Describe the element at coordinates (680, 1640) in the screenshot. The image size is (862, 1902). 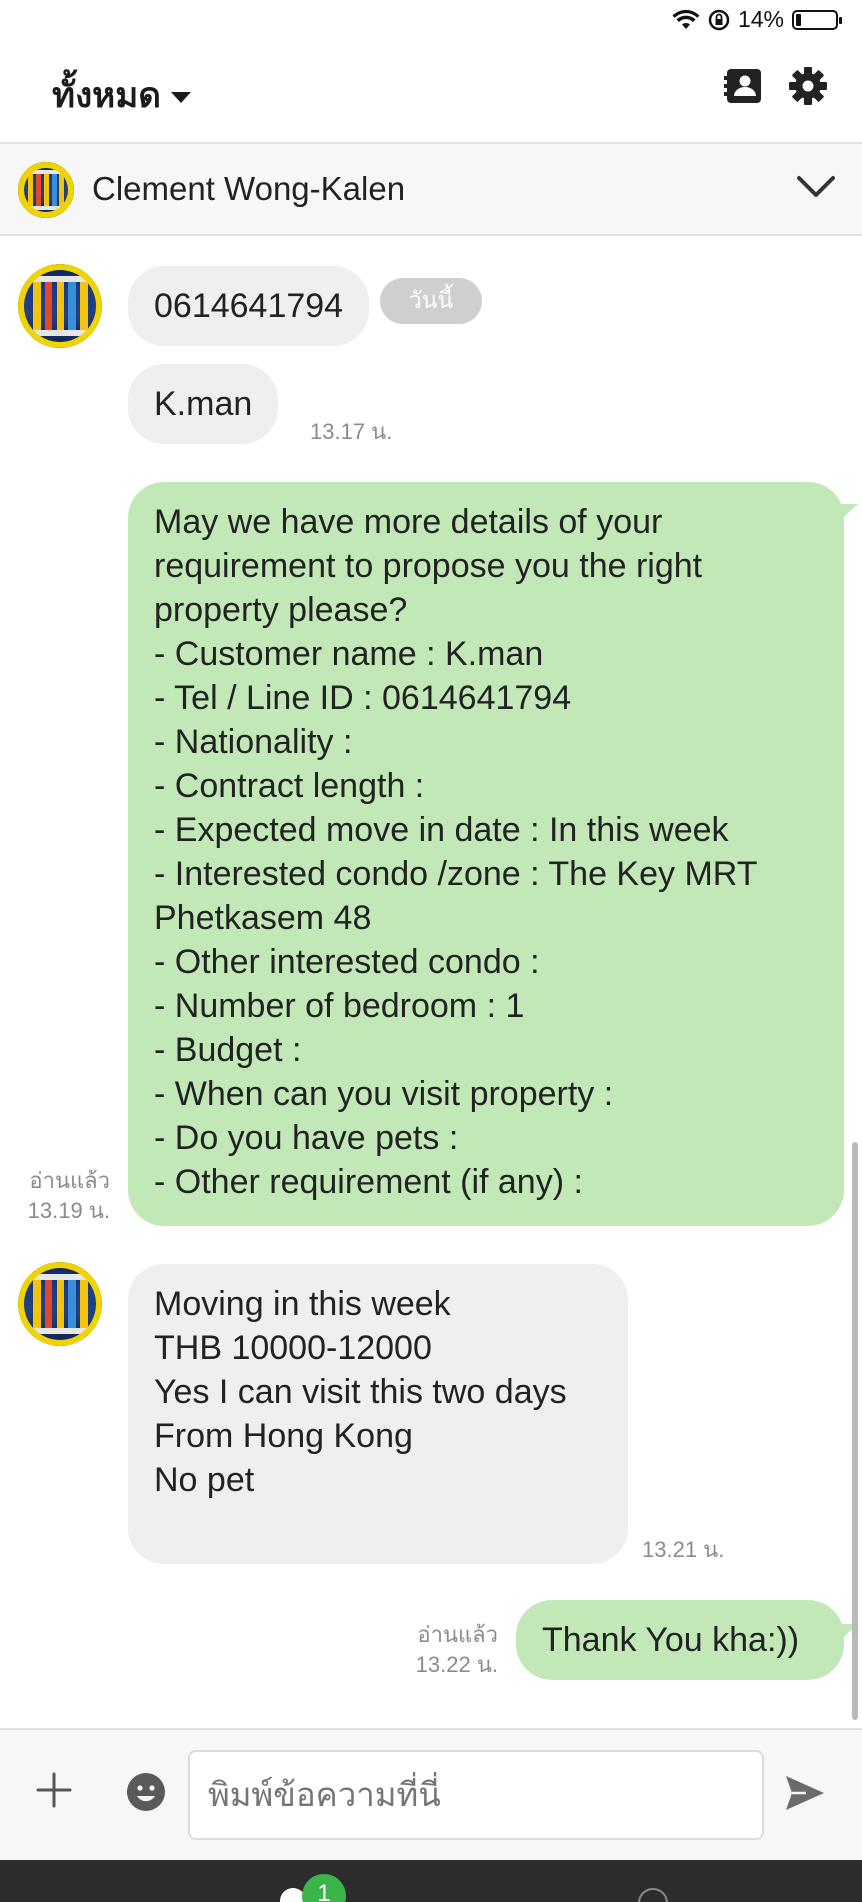
I see `message-bubble: Thank You kha:))` at that location.